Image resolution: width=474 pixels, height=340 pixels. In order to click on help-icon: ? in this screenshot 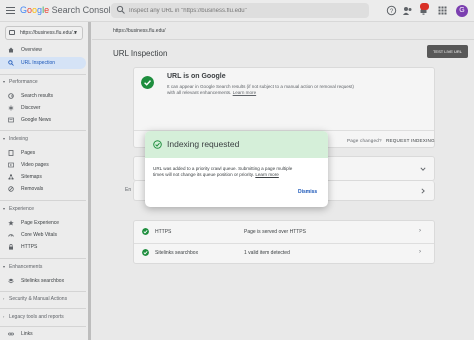, I will do `click(391, 10)`.